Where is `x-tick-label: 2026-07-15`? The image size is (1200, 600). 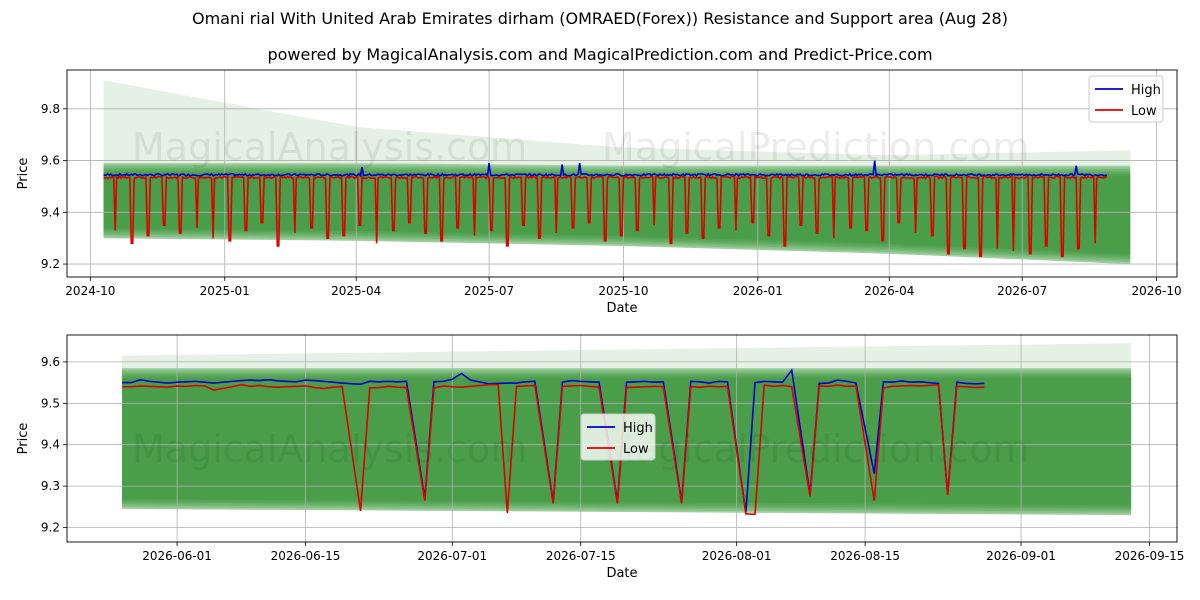 x-tick-label: 2026-07-15 is located at coordinates (581, 556).